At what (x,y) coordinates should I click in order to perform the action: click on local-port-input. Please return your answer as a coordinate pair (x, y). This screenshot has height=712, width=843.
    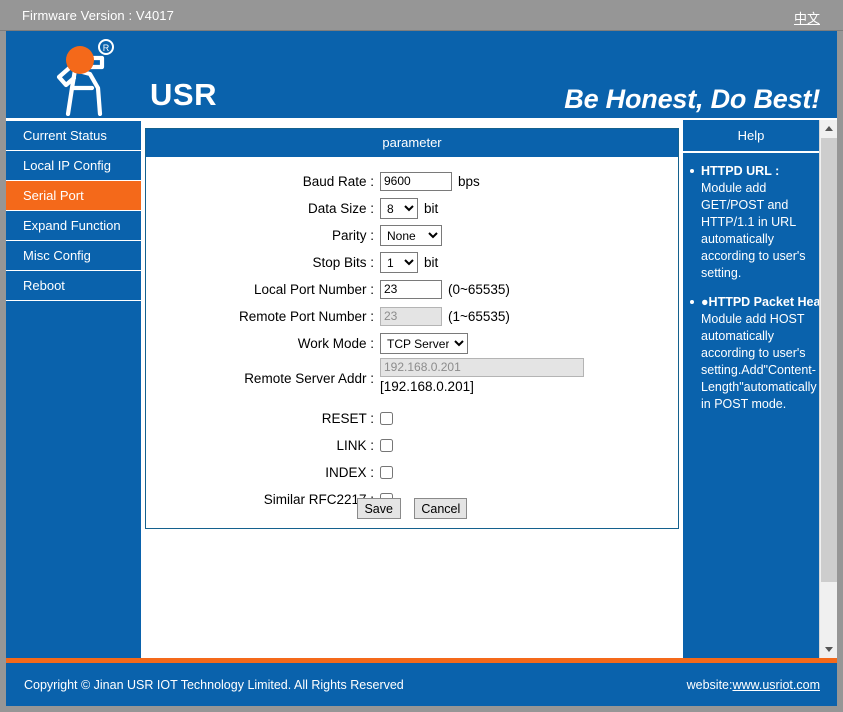
    Looking at the image, I should click on (411, 289).